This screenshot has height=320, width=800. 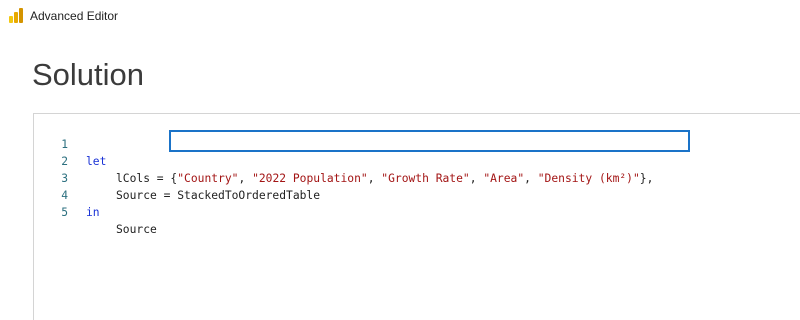 What do you see at coordinates (400, 16) in the screenshot?
I see `title-bar: Advanced Editor` at bounding box center [400, 16].